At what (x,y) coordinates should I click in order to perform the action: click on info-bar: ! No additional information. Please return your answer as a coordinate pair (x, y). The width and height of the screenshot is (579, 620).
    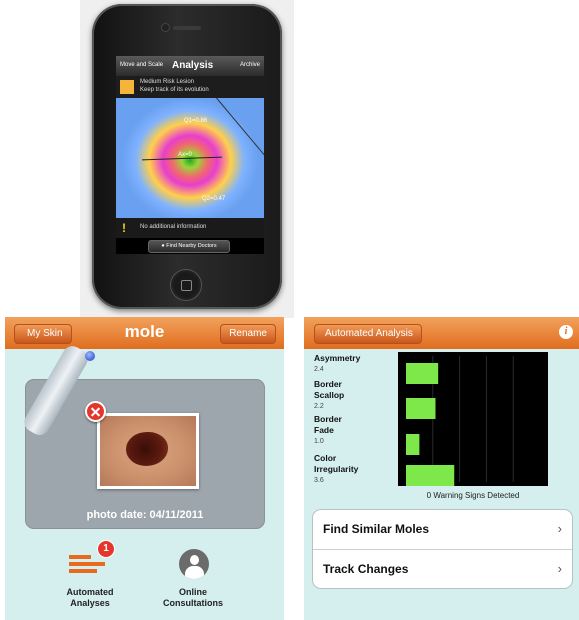
    Looking at the image, I should click on (190, 228).